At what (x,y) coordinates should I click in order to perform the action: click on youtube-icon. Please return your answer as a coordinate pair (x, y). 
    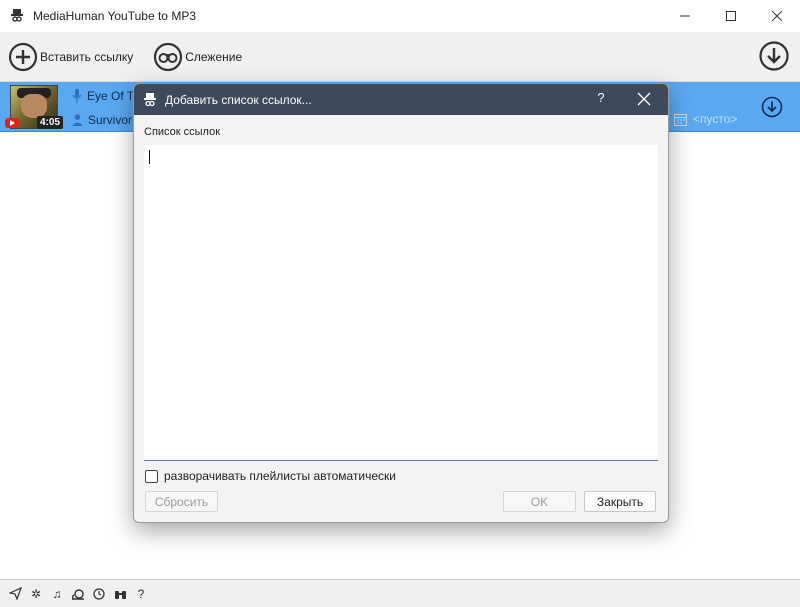
    Looking at the image, I should click on (12, 123).